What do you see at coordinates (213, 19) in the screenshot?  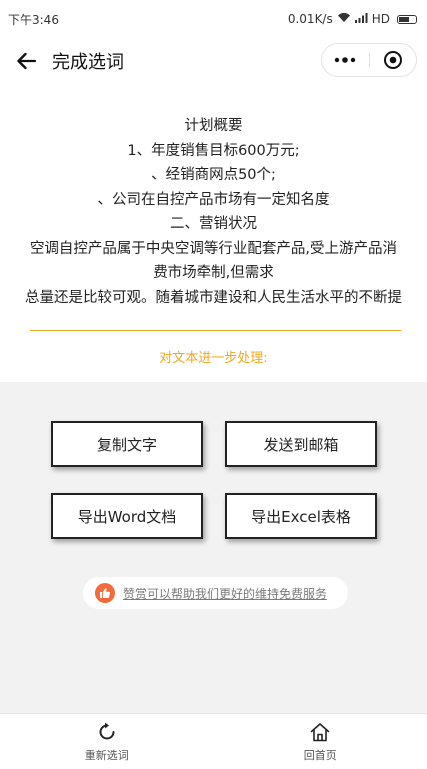 I see `status-bar: 下午3:46 0.01K/s HD` at bounding box center [213, 19].